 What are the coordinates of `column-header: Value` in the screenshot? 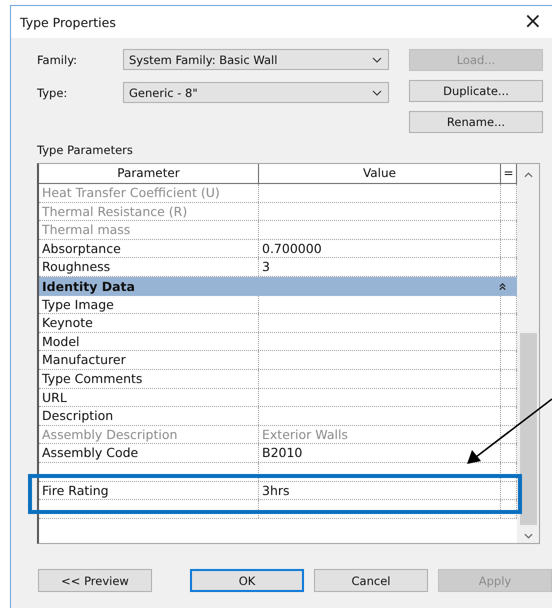 It's located at (380, 173).